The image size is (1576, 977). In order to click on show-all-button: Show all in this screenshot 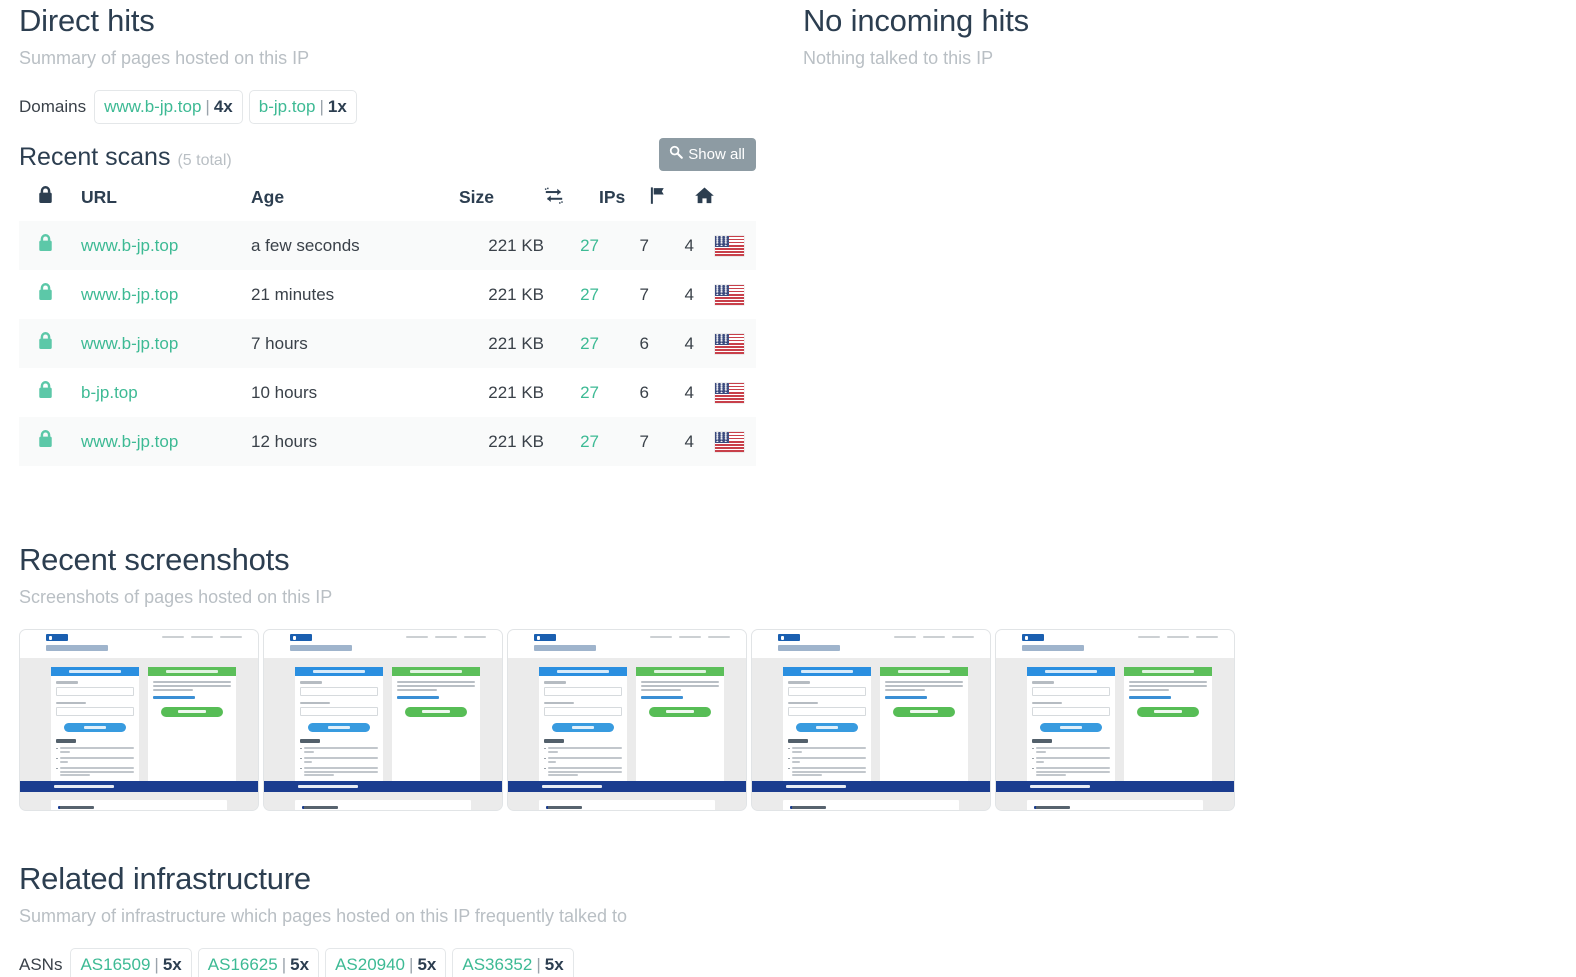, I will do `click(707, 154)`.